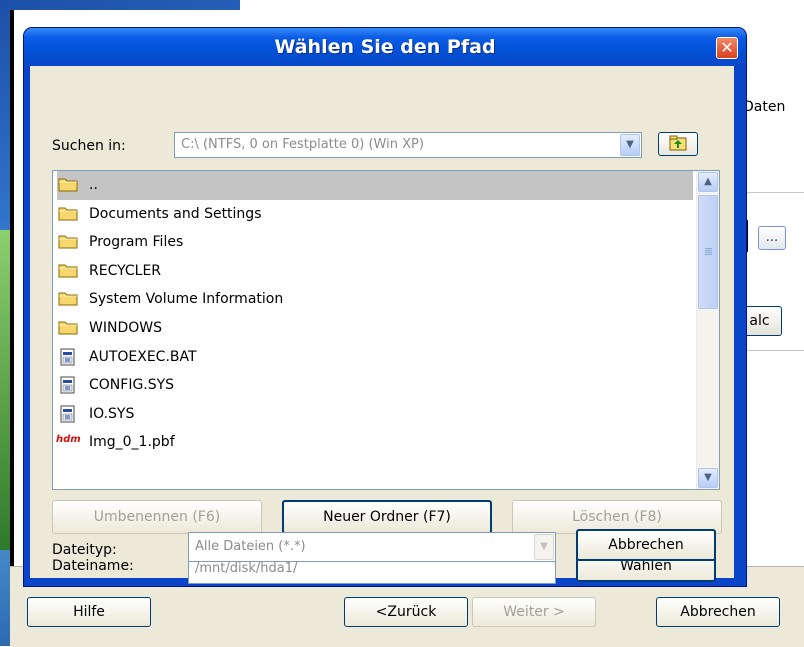 Image resolution: width=804 pixels, height=647 pixels. What do you see at coordinates (764, 107) in the screenshot?
I see `wizard-side-text: Daten` at bounding box center [764, 107].